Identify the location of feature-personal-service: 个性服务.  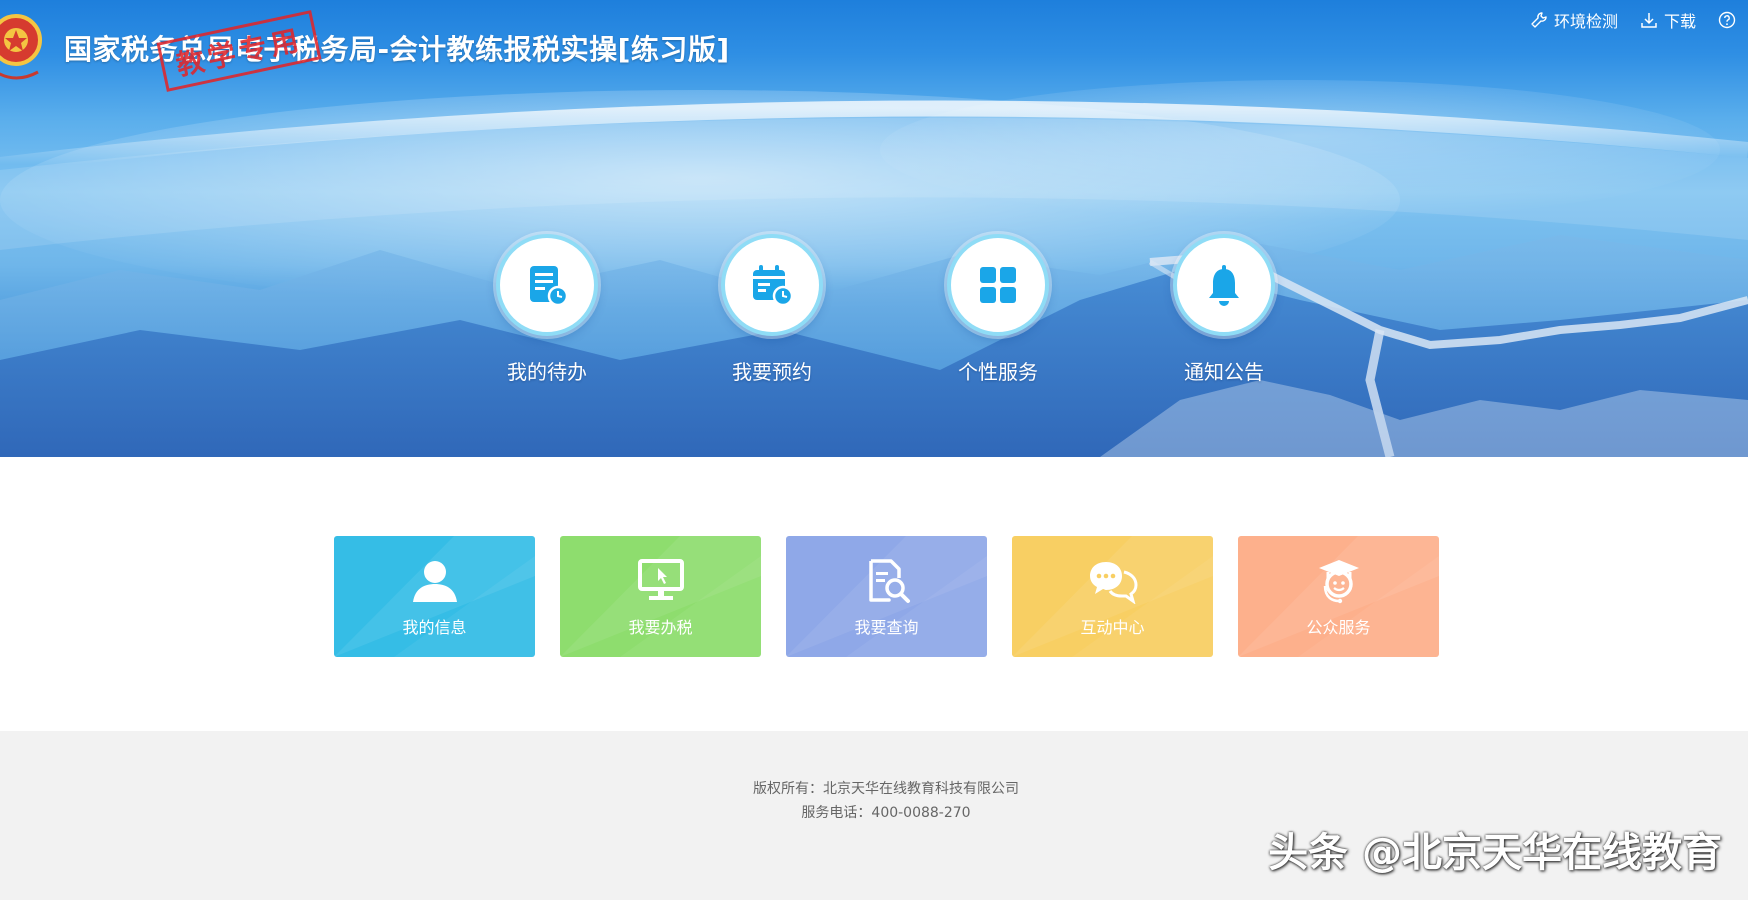
(998, 309).